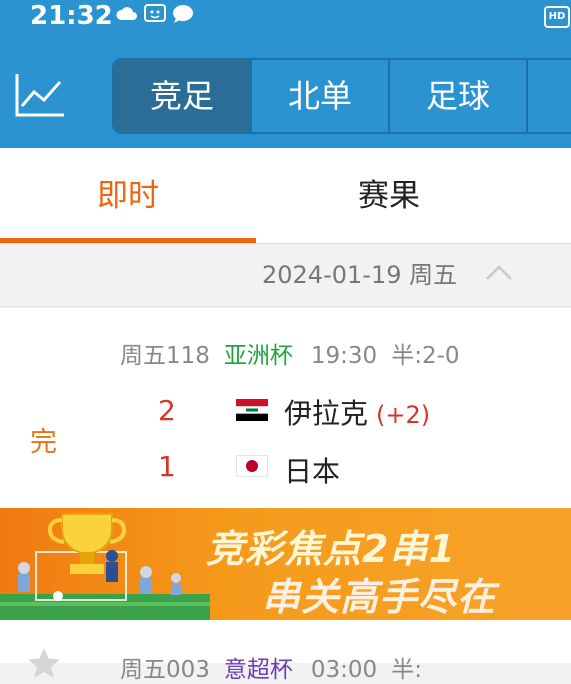  What do you see at coordinates (71, 16) in the screenshot?
I see `status-time: 21:32` at bounding box center [71, 16].